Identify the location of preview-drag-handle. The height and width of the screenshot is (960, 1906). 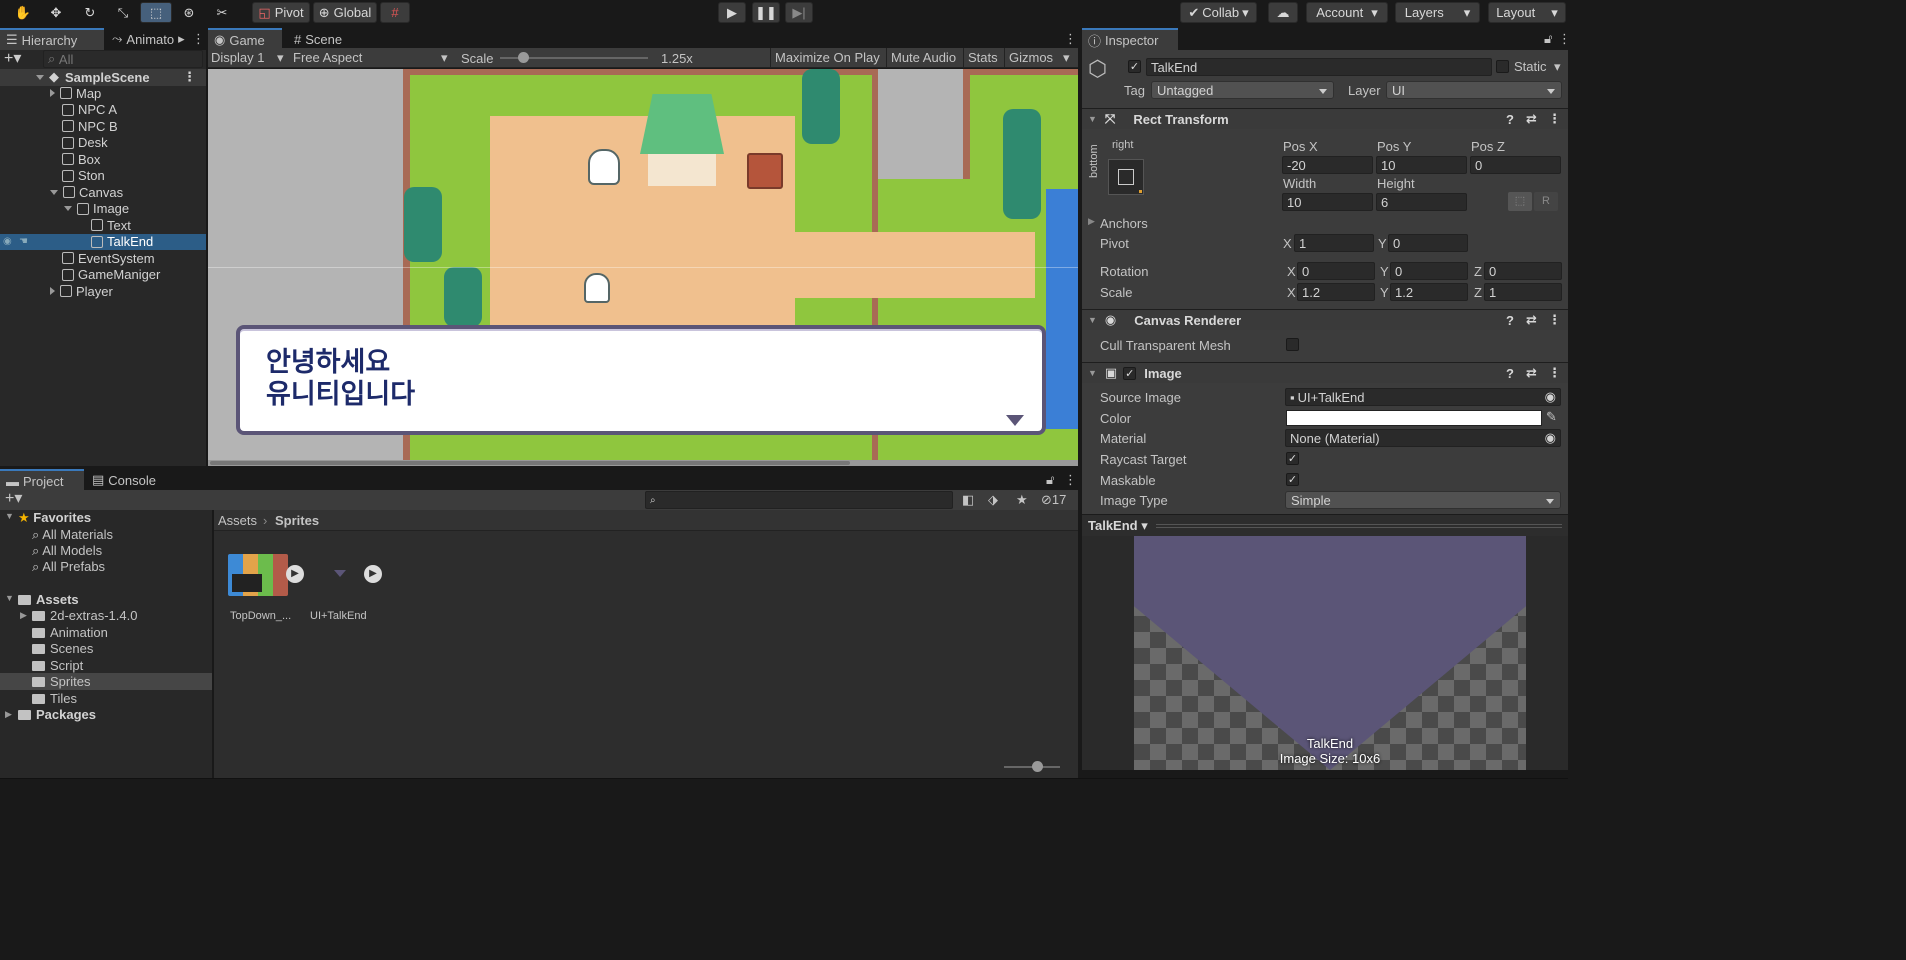
(1359, 526).